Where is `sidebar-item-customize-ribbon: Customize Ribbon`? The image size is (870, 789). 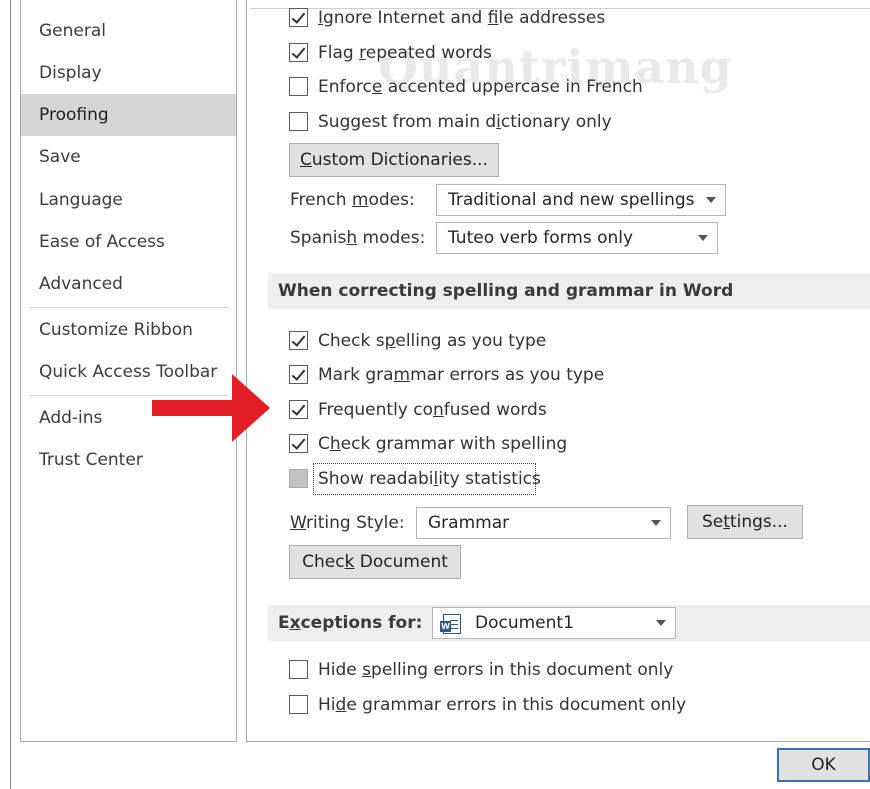
sidebar-item-customize-ribbon: Customize Ribbon is located at coordinates (128, 330).